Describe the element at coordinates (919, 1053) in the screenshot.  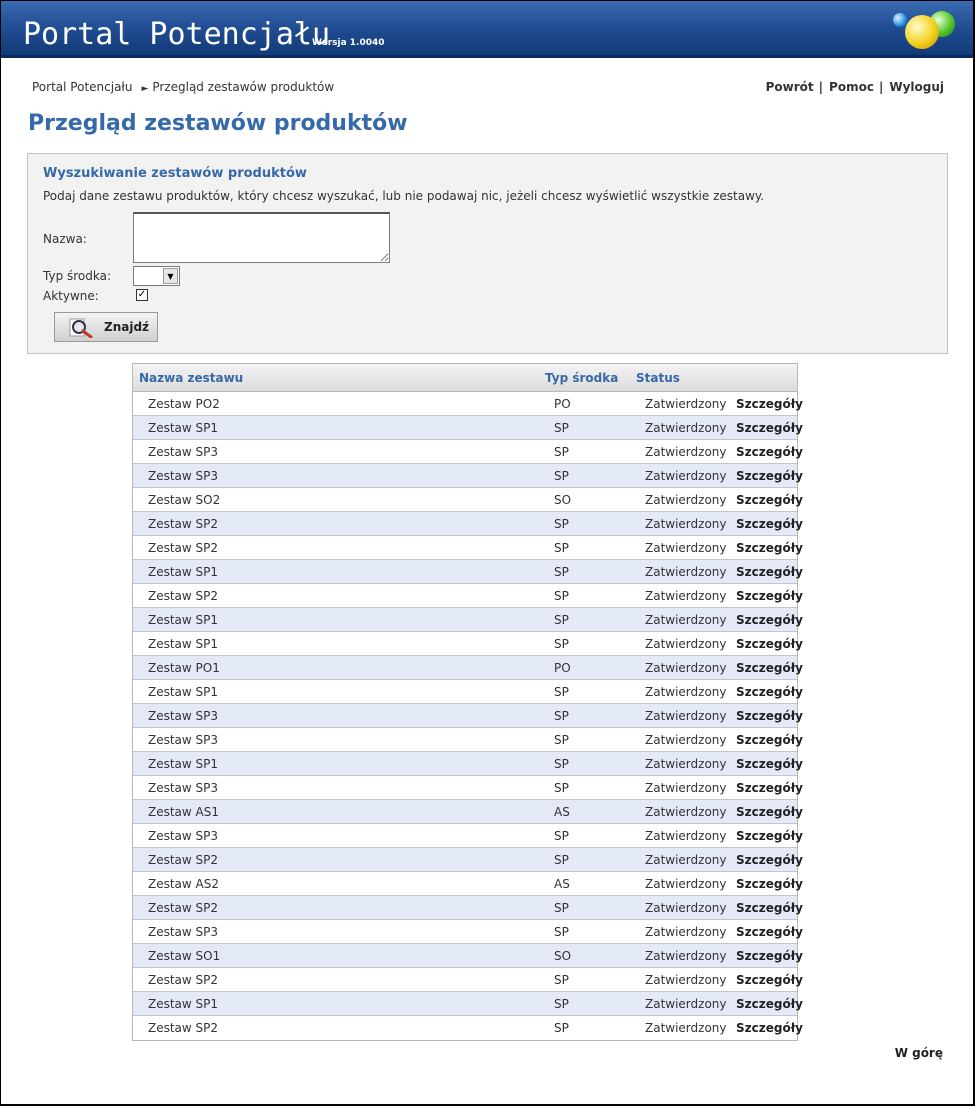
I see `back-to-top-link: W górę` at that location.